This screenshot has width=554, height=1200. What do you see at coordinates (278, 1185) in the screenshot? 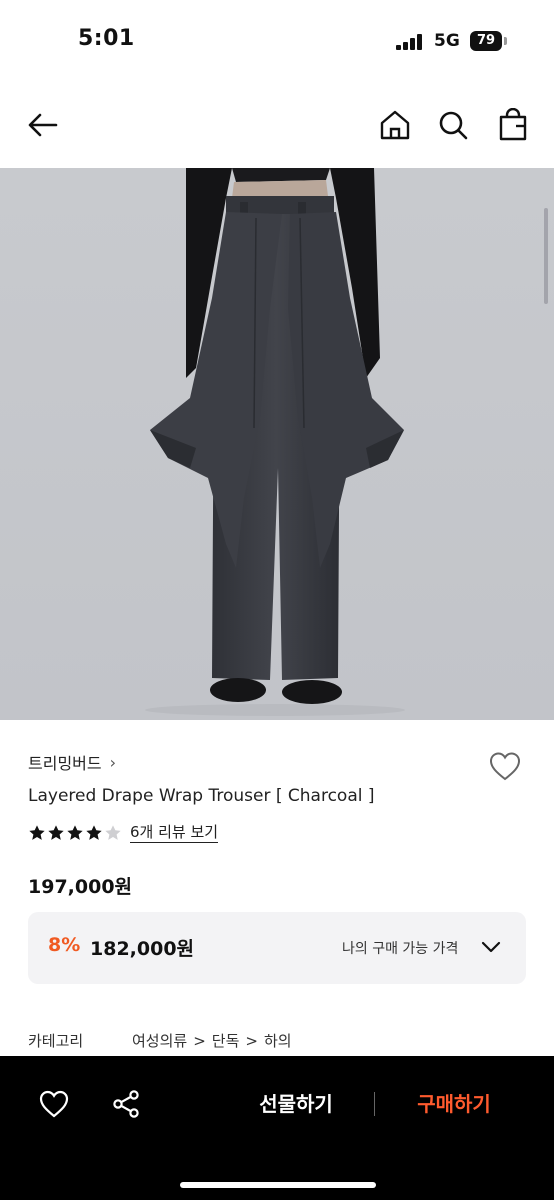
I see `home-indicator` at bounding box center [278, 1185].